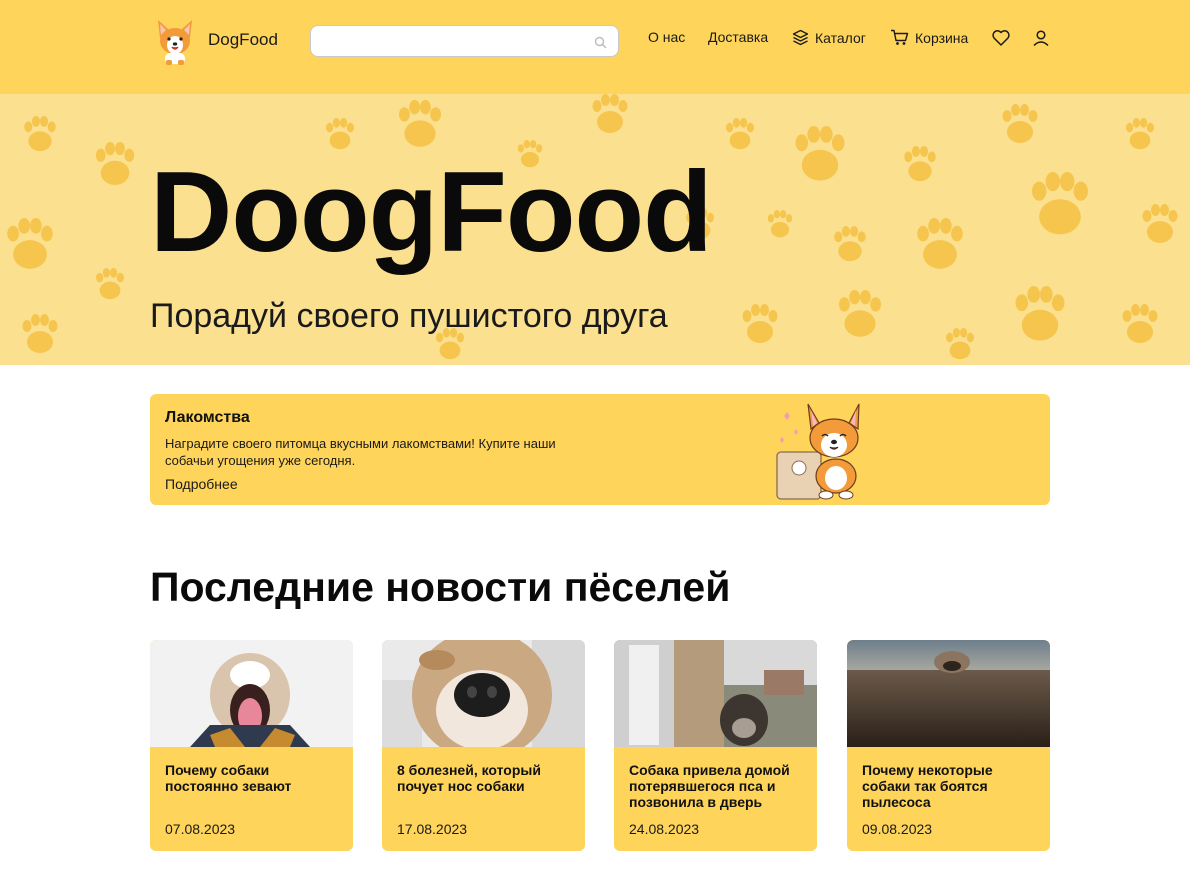  What do you see at coordinates (432, 829) in the screenshot?
I see `news-card-date: 17.08.2023` at bounding box center [432, 829].